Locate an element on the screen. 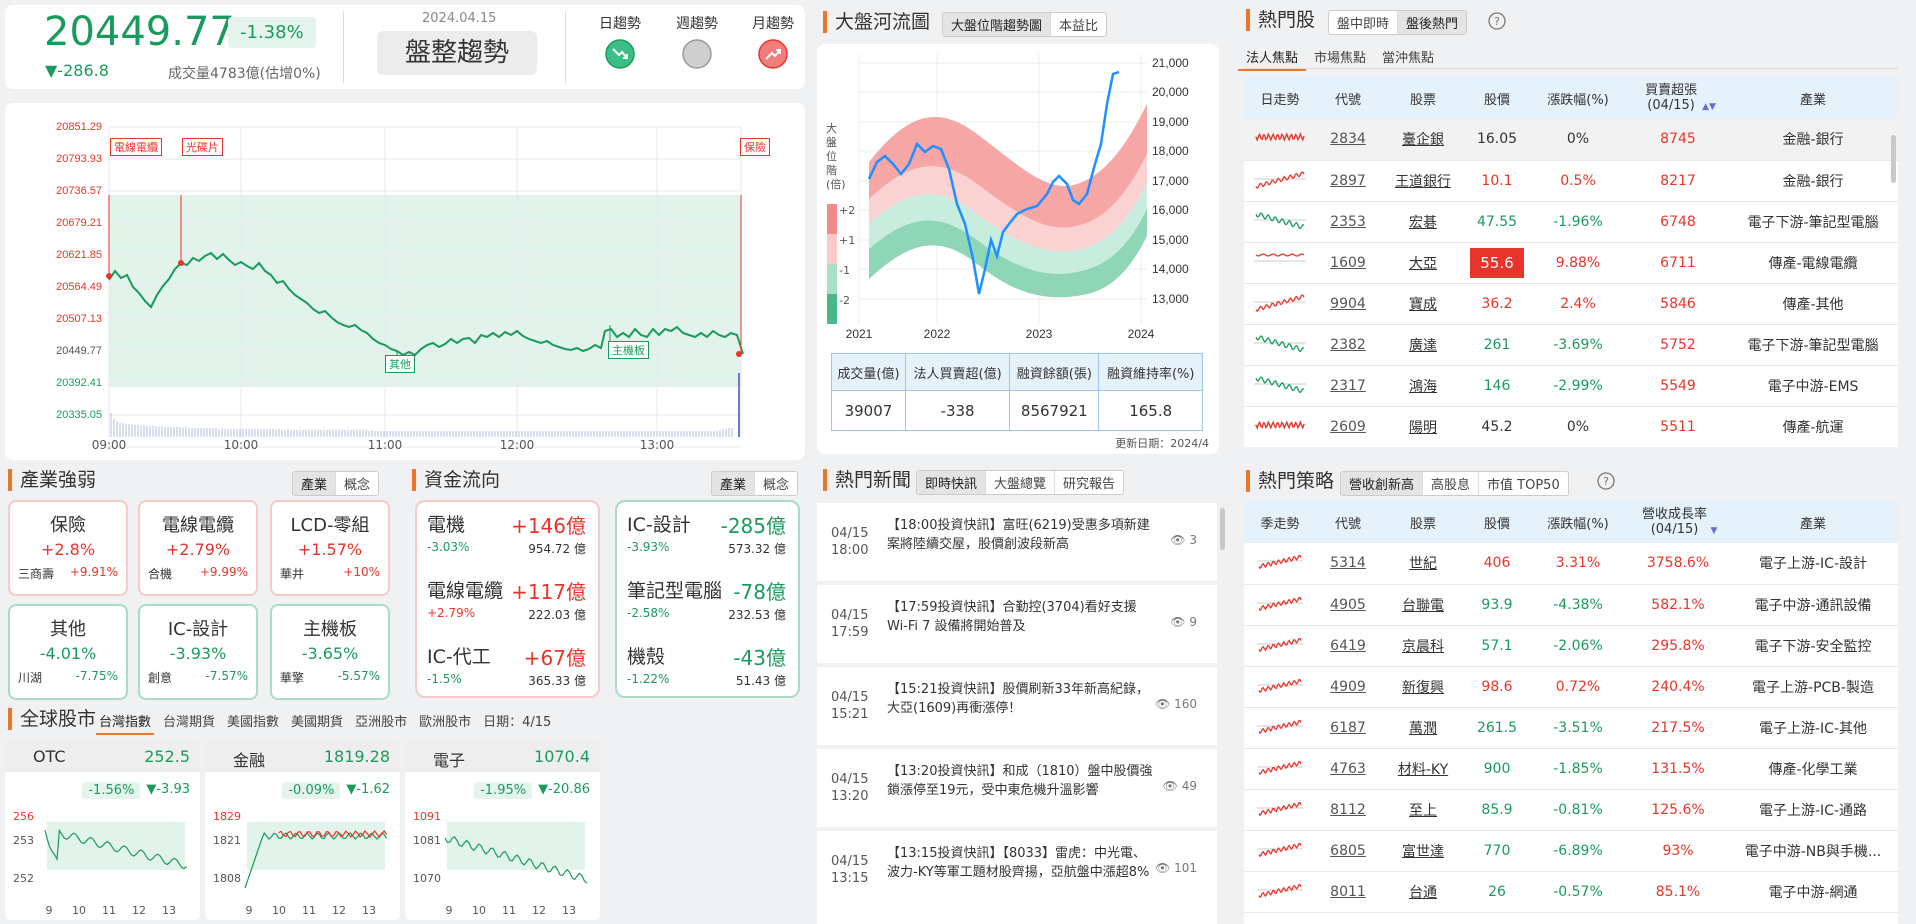  stock-name: 萬潤 is located at coordinates (1423, 728).